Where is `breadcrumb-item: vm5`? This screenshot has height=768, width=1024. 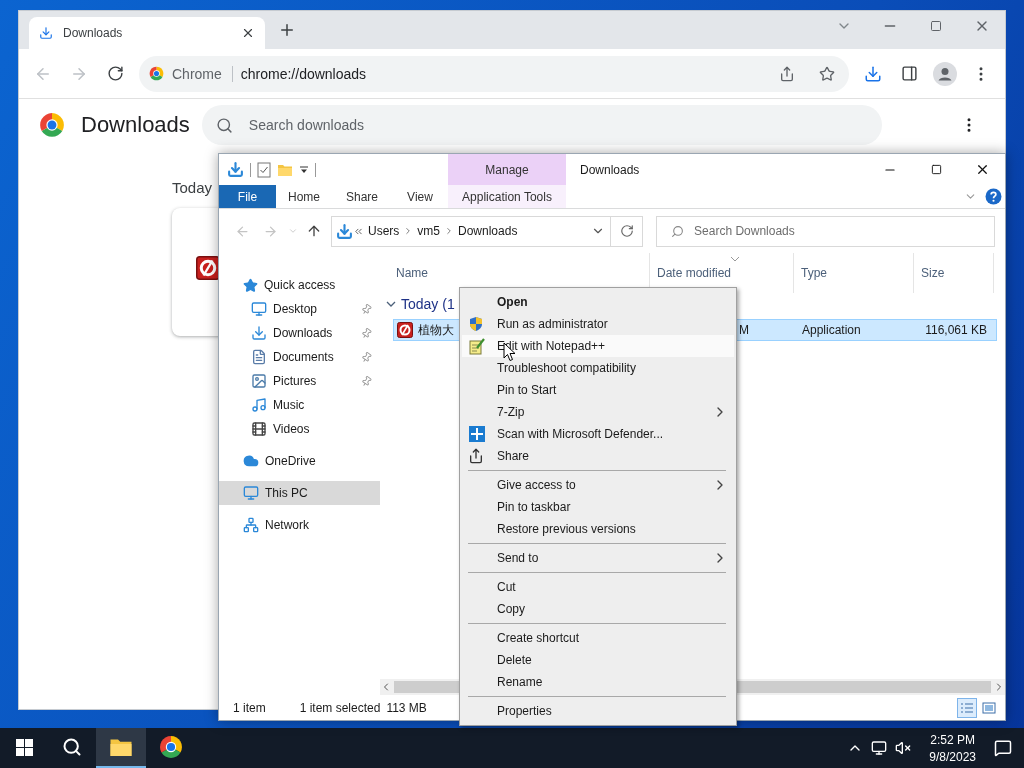 breadcrumb-item: vm5 is located at coordinates (428, 231).